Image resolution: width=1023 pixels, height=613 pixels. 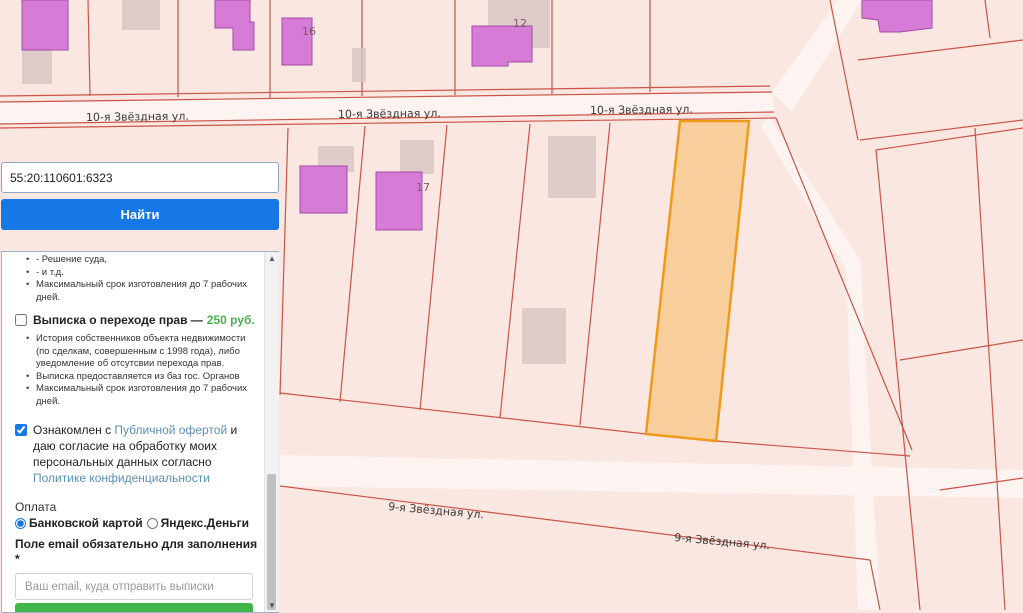 What do you see at coordinates (20, 523) in the screenshot?
I see `payment-card-radio` at bounding box center [20, 523].